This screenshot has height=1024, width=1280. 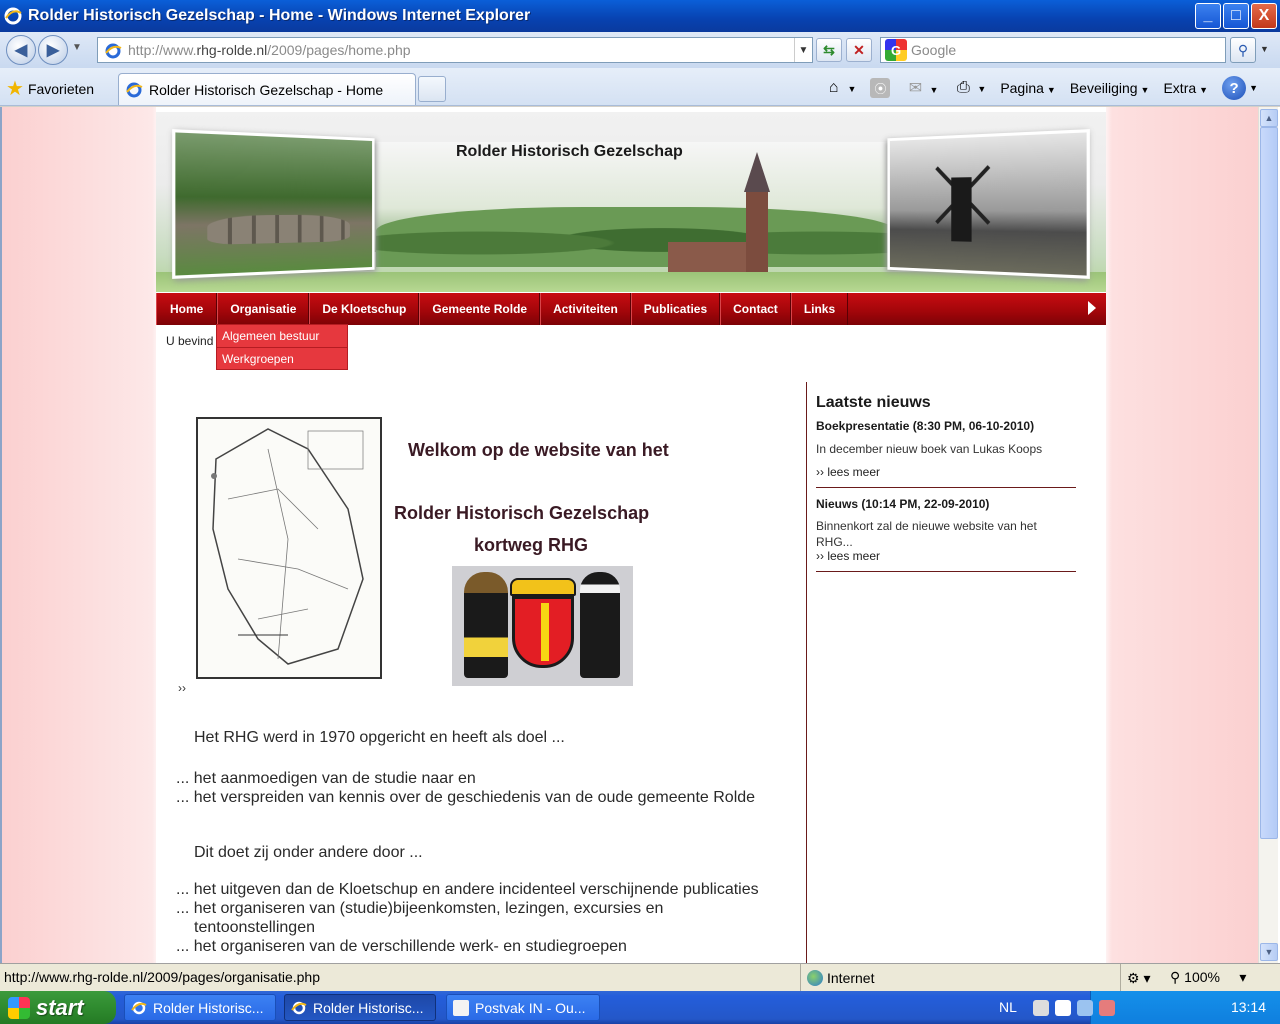 I want to click on help-icon: ?, so click(x=1234, y=88).